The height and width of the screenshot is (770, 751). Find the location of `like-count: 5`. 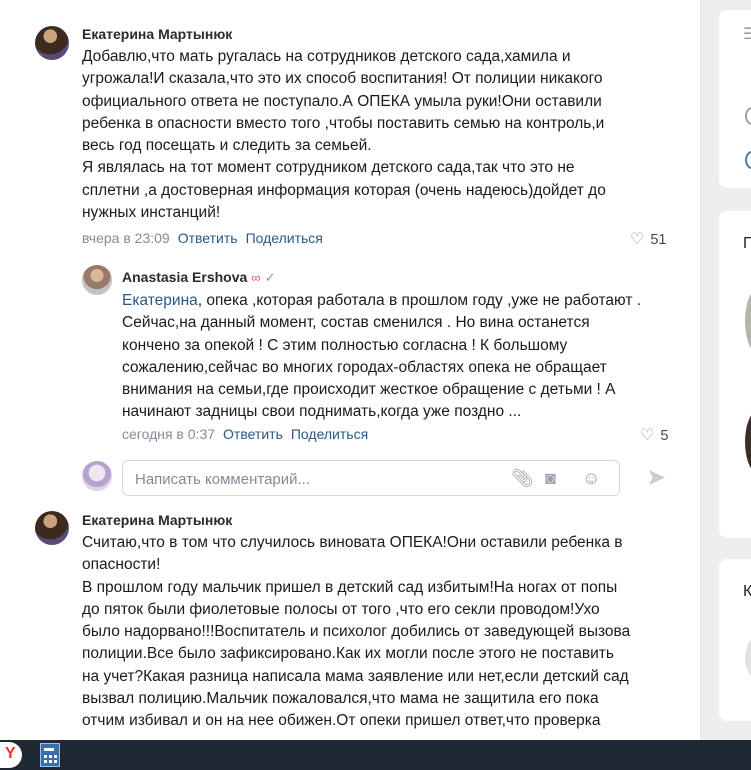

like-count: 5 is located at coordinates (664, 436).